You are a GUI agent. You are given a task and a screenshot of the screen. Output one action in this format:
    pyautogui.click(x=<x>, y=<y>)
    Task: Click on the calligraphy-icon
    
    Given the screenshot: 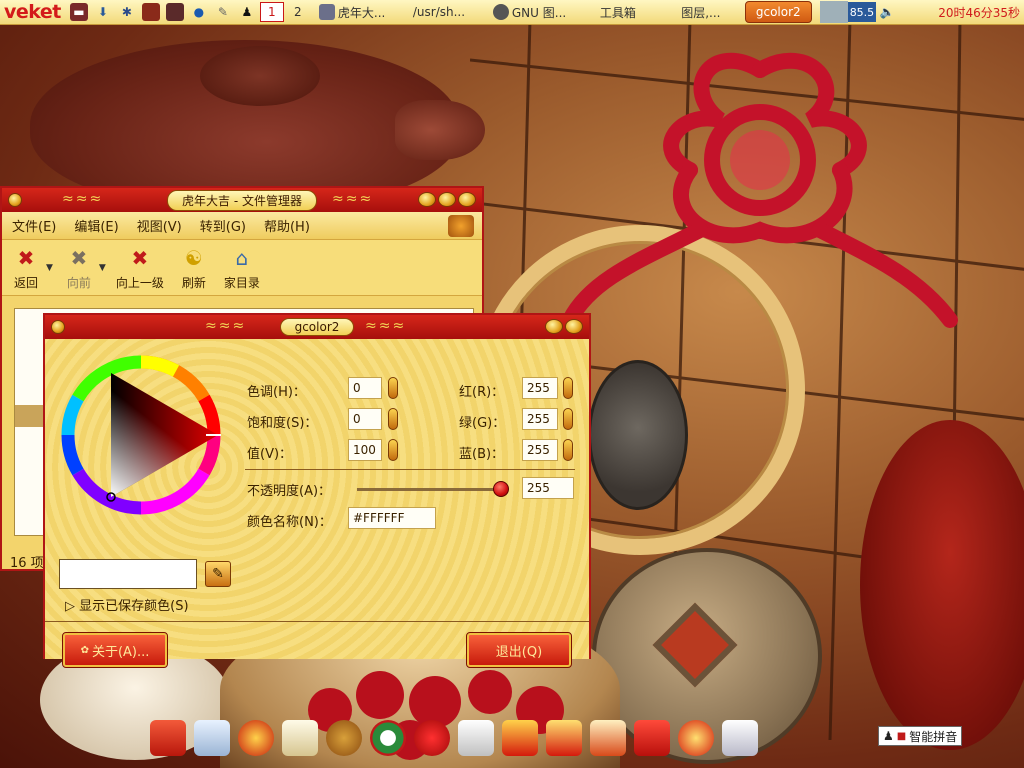 What is the action you would take?
    pyautogui.click(x=300, y=738)
    